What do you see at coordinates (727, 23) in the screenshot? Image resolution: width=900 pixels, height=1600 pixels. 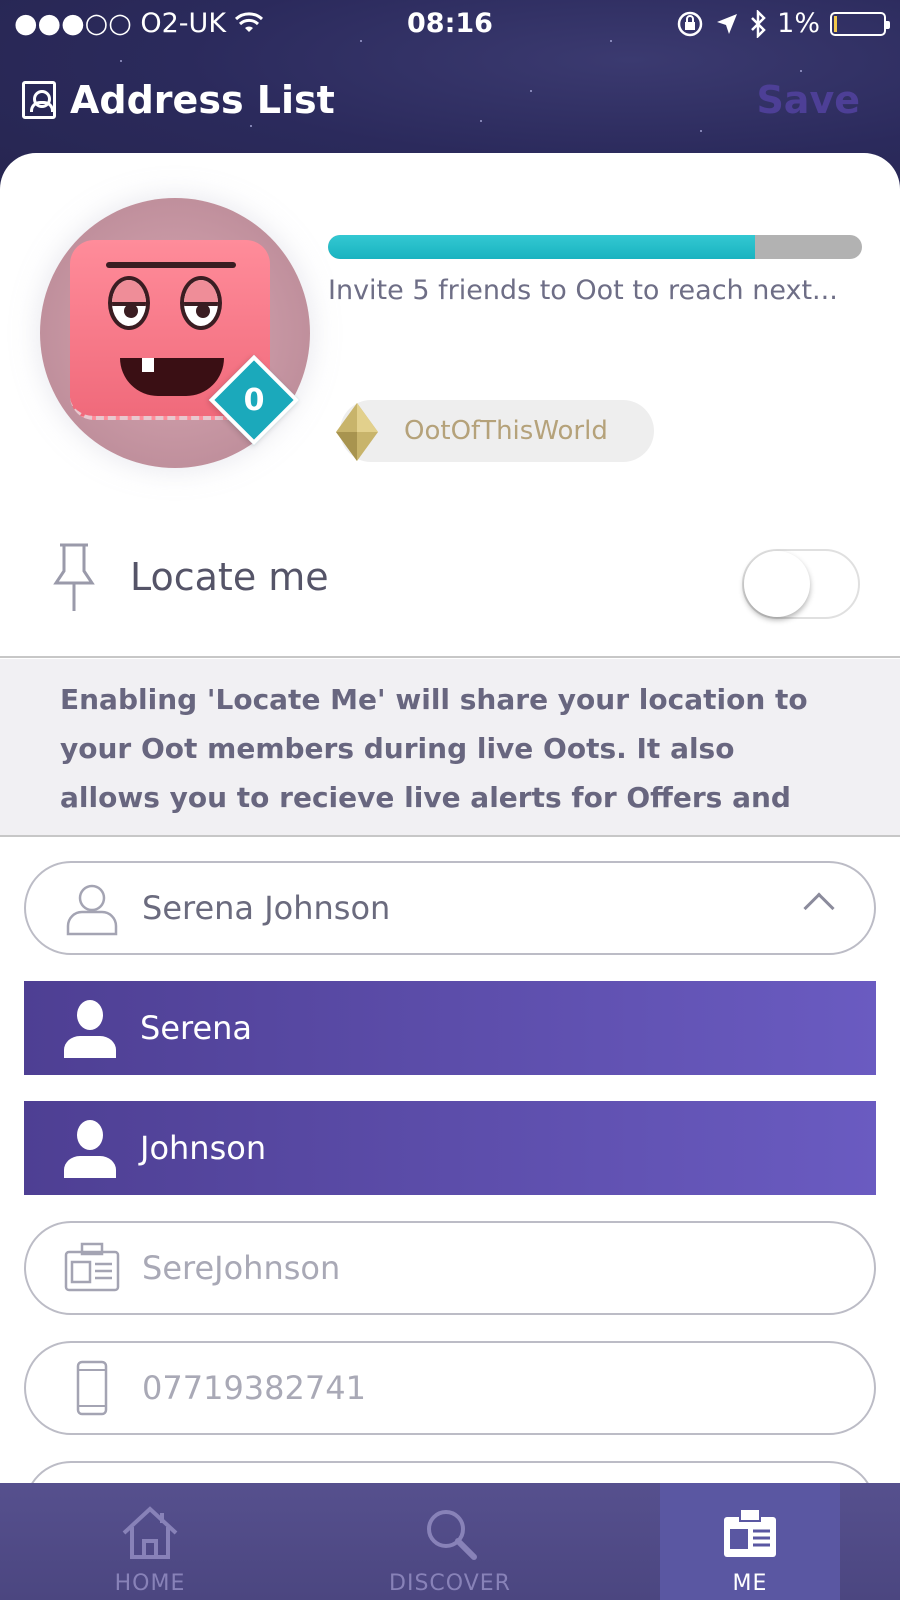 I see `location-arrow-icon` at bounding box center [727, 23].